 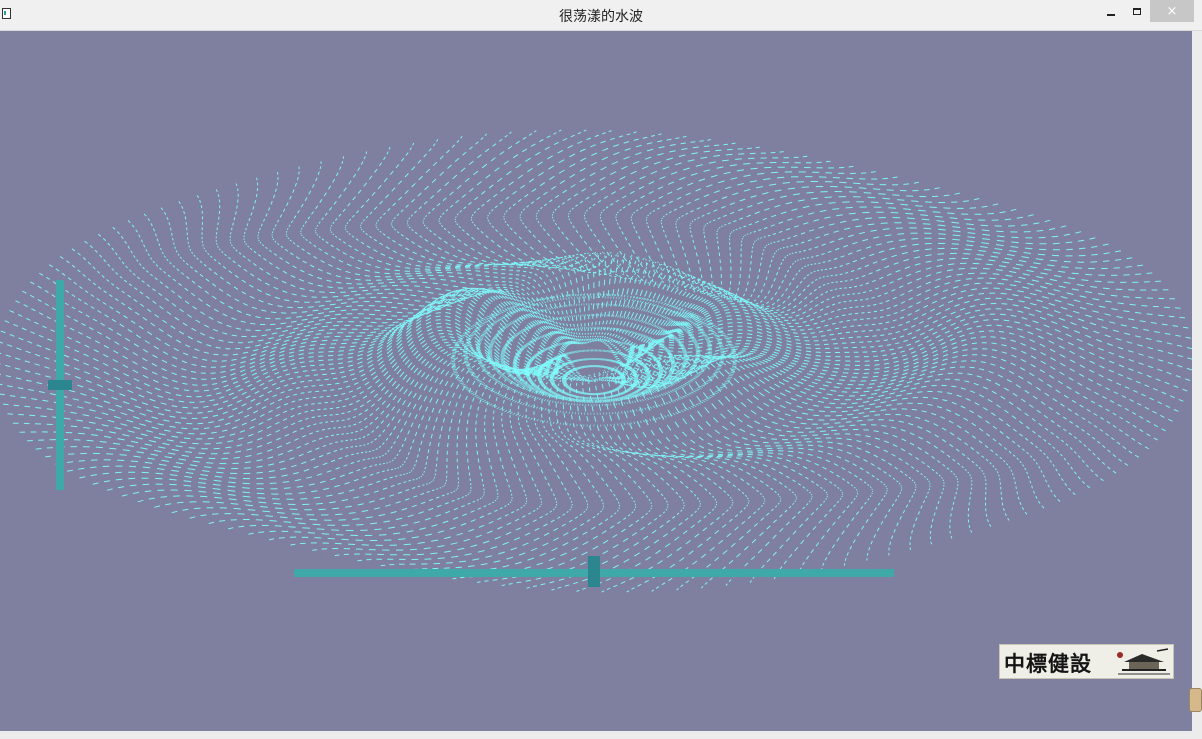 I want to click on window-title: 很荡漾的水波, so click(x=601, y=17).